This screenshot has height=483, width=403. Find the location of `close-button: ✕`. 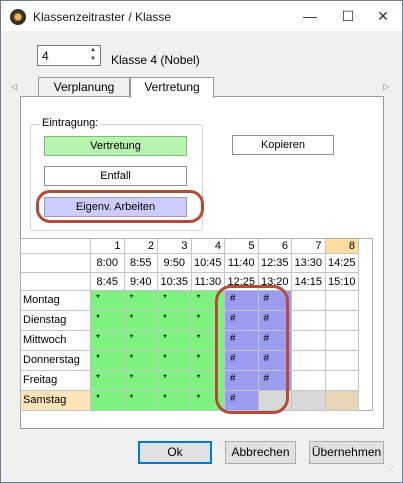

close-button: ✕ is located at coordinates (383, 16).